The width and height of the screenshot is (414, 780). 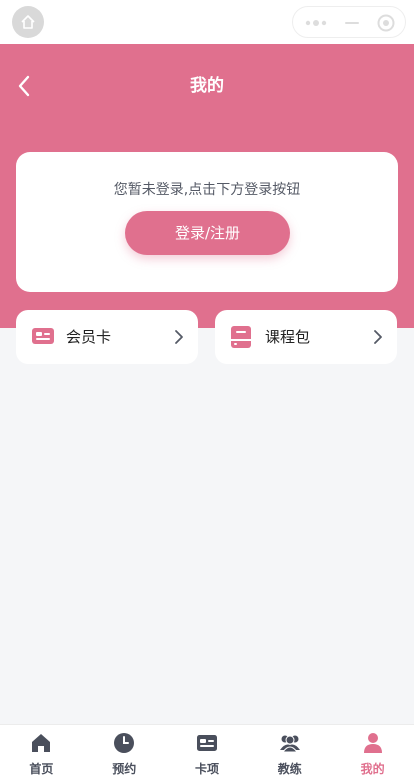 I want to click on card-icon, so click(x=206, y=743).